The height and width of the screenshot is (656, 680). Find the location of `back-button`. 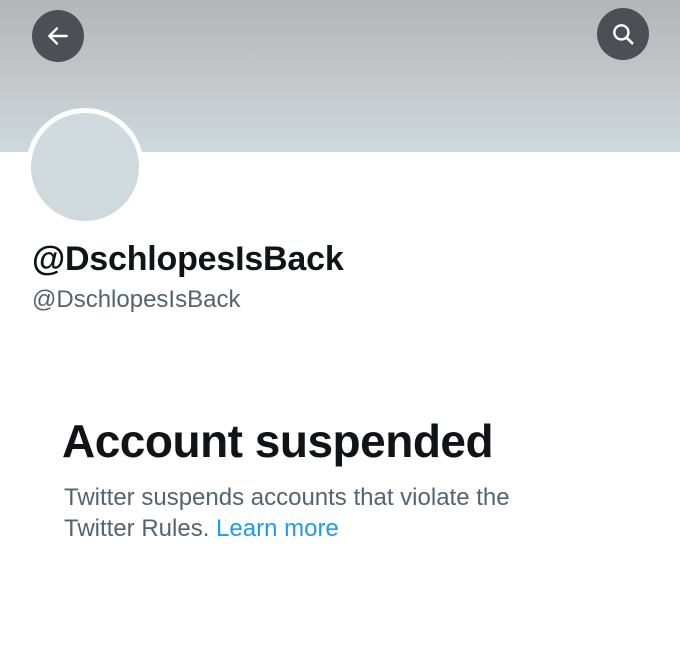

back-button is located at coordinates (58, 36).